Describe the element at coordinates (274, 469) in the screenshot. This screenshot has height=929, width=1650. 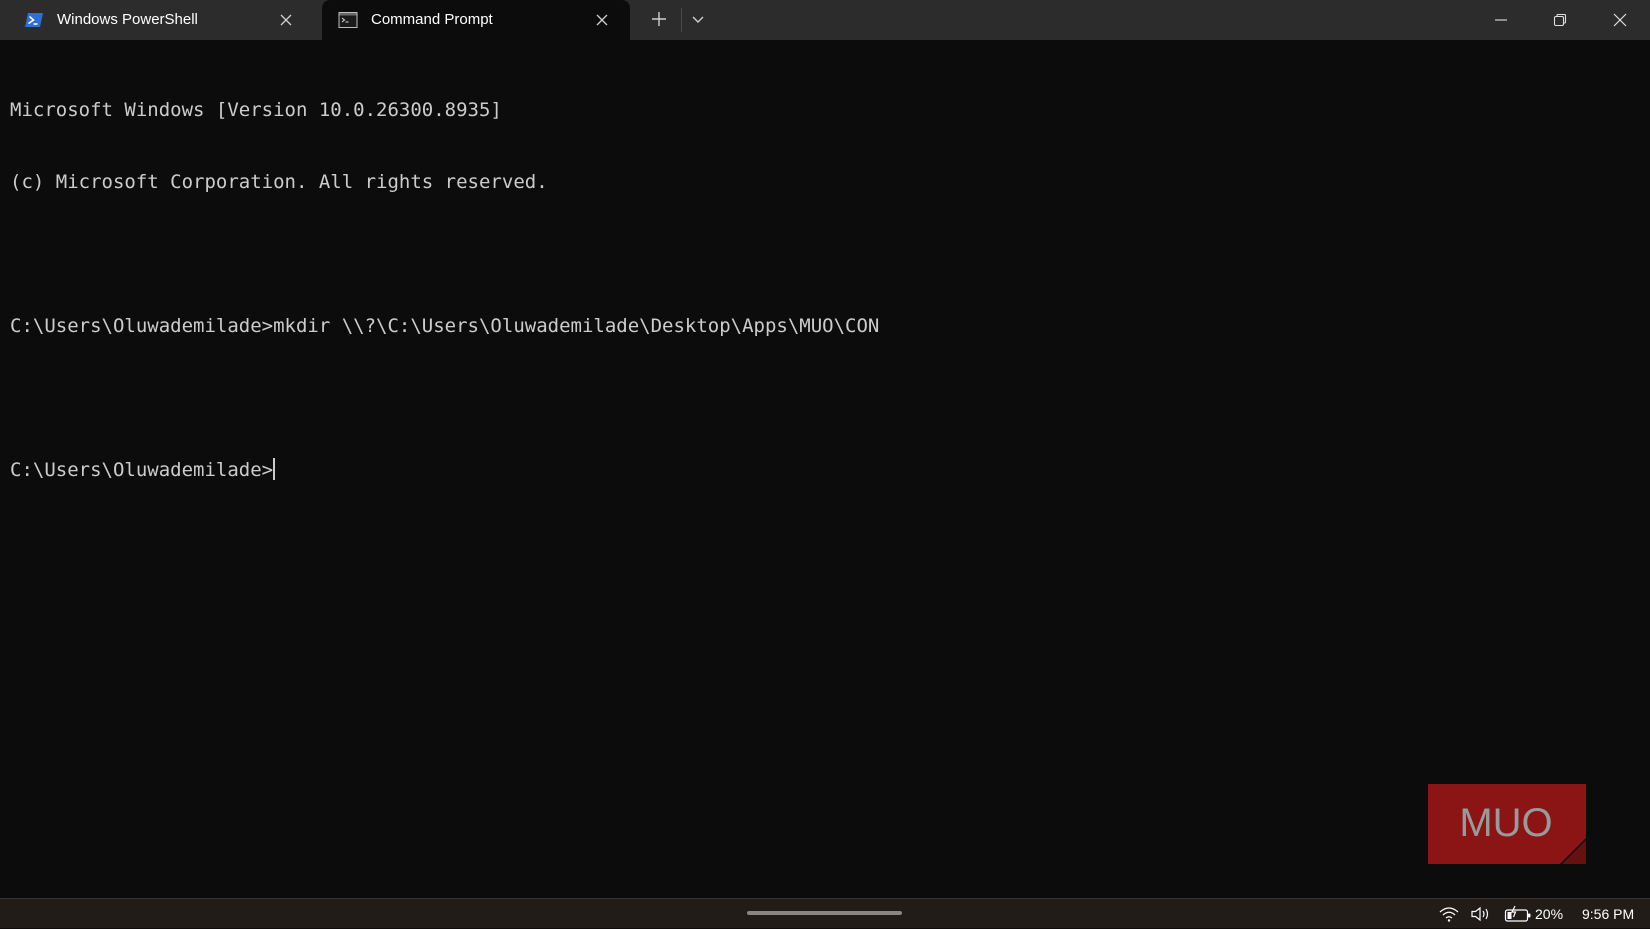
I see `text-cursor` at that location.